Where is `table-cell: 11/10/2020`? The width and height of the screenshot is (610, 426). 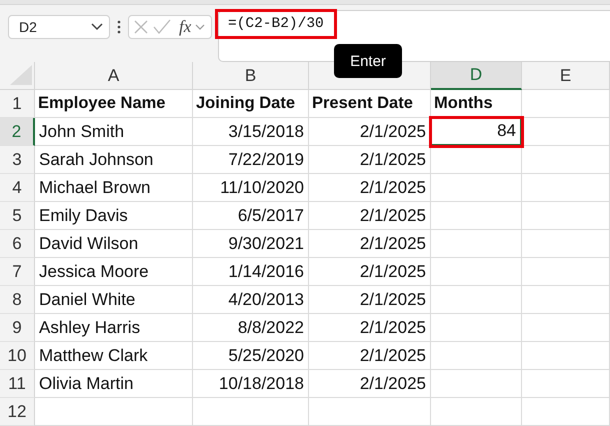 table-cell: 11/10/2020 is located at coordinates (251, 188).